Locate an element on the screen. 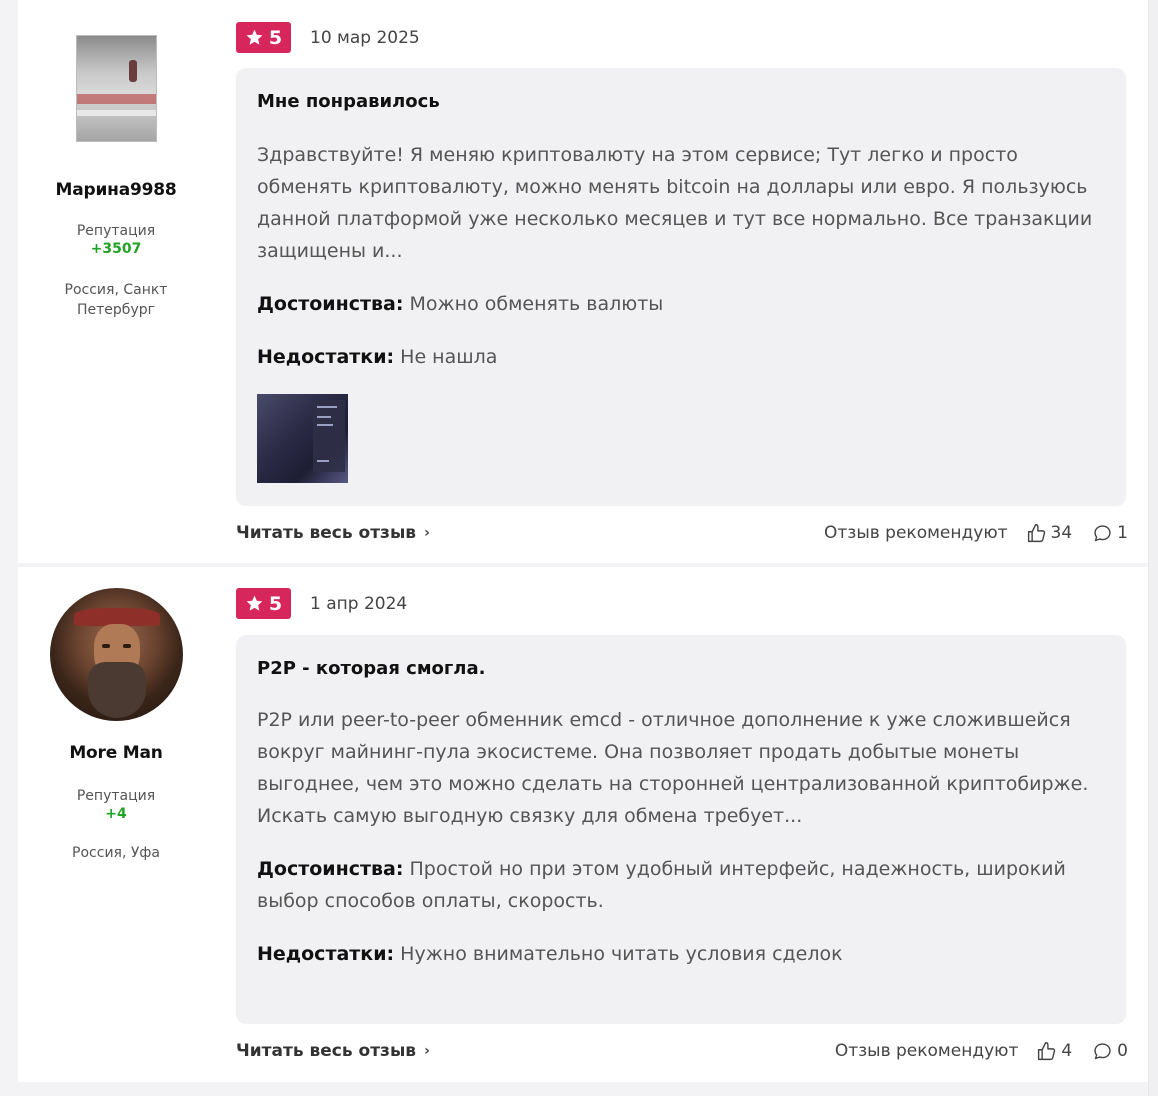  like-button: 34 is located at coordinates (1049, 533).